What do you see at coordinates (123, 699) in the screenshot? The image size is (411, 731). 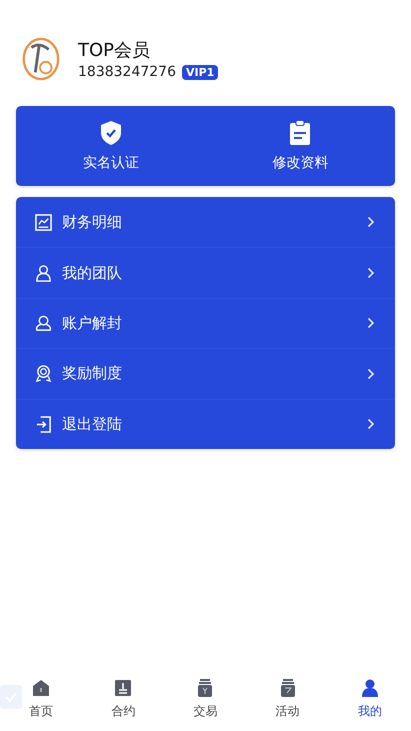 I see `tab: 合约` at bounding box center [123, 699].